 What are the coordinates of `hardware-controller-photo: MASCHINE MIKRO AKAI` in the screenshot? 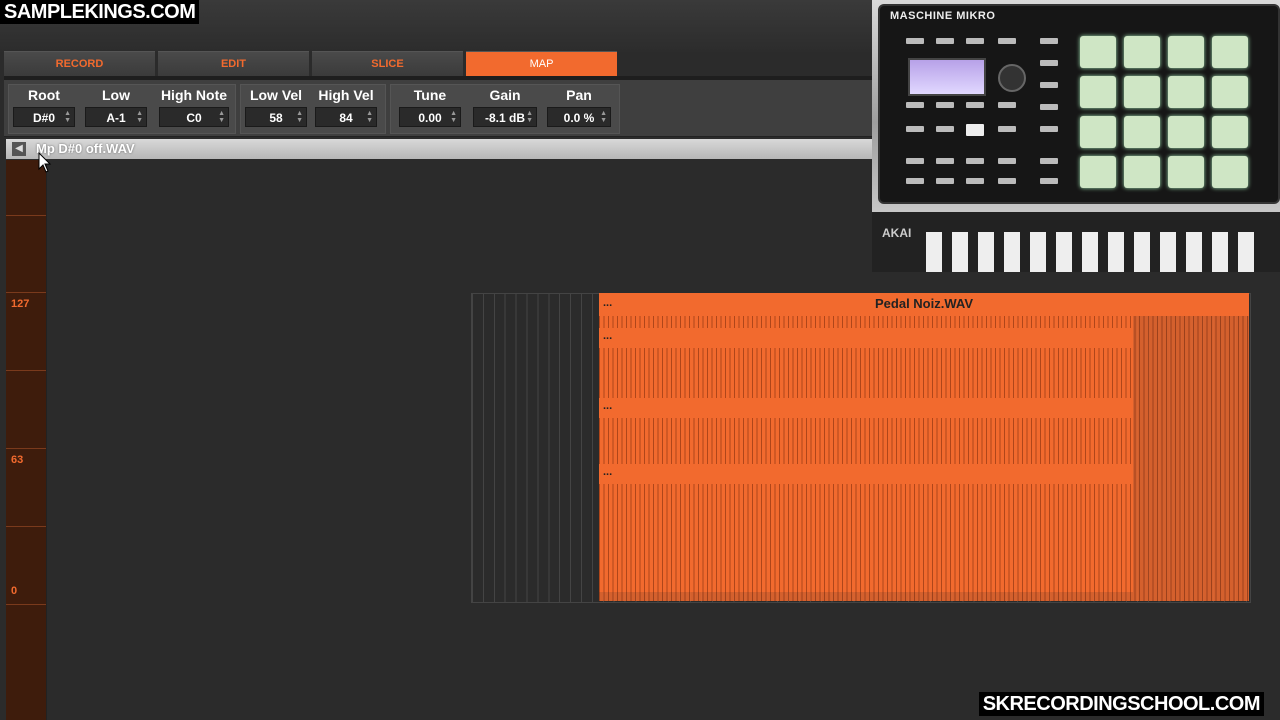 It's located at (1076, 136).